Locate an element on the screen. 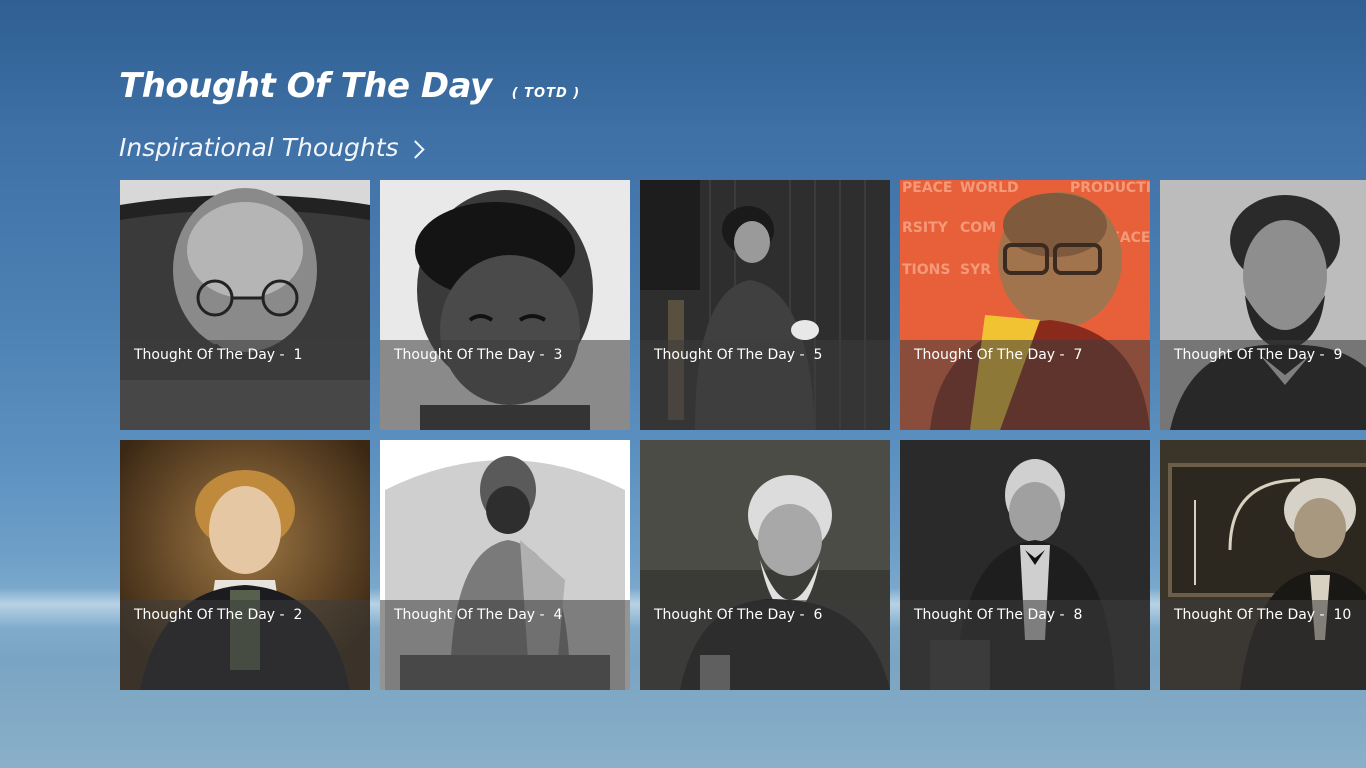  thought-tile-10: Thought Of The Day - 10 is located at coordinates (1263, 565).